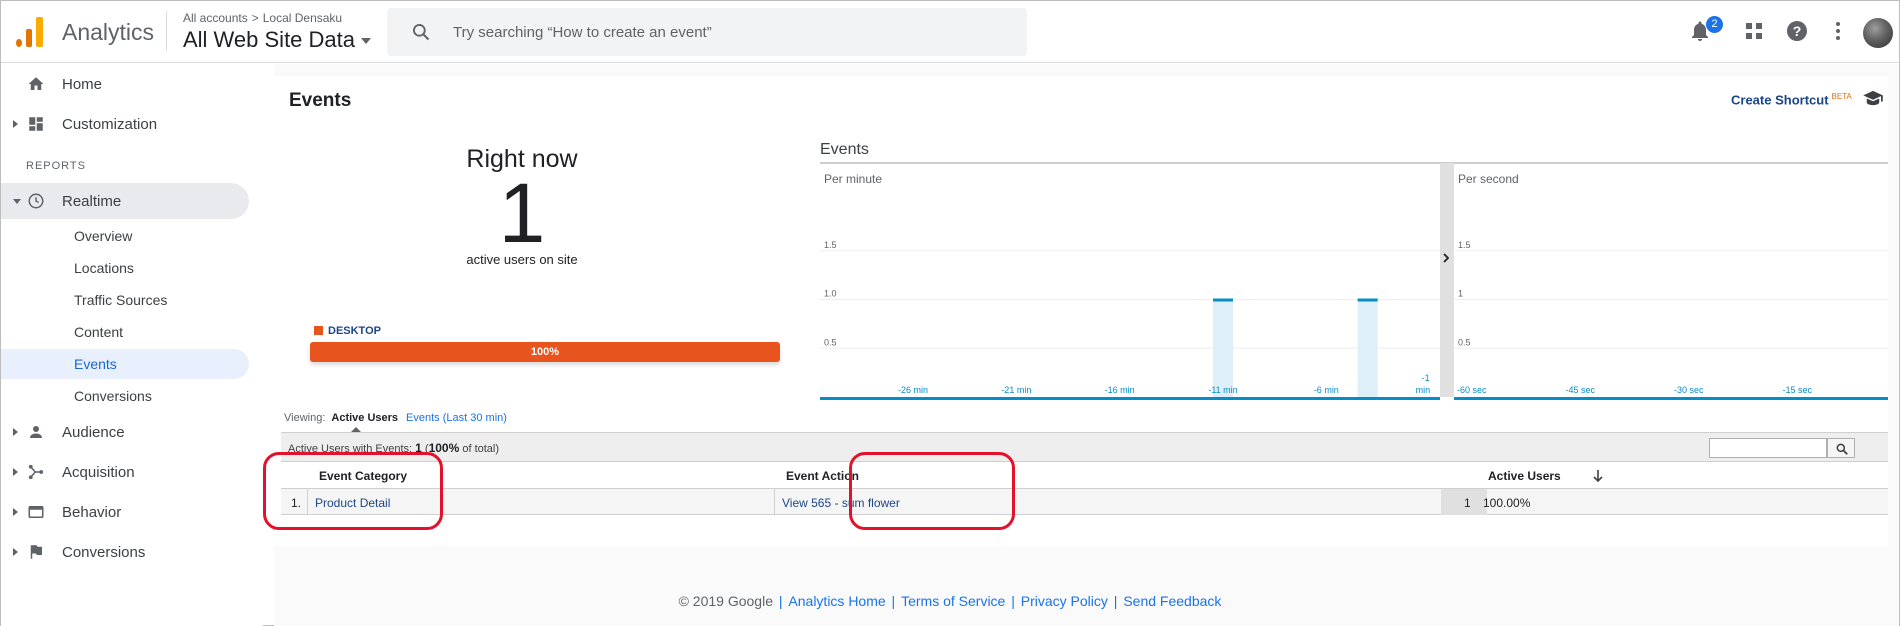  What do you see at coordinates (262, 18) in the screenshot?
I see `breadcrumb: All accounts > Local Densaku` at bounding box center [262, 18].